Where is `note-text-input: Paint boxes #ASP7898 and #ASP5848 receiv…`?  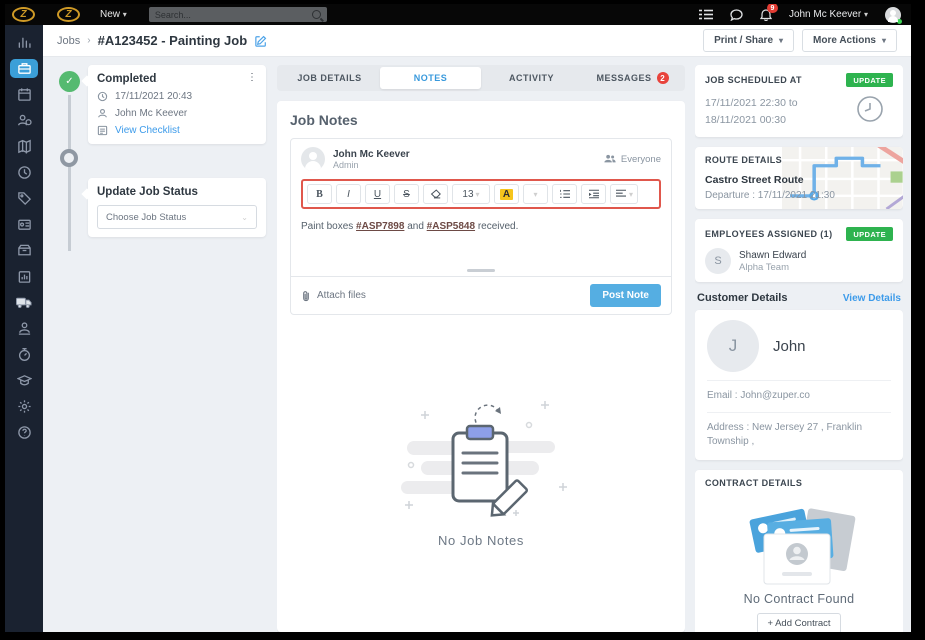
note-text-input: Paint boxes #ASP7898 and #ASP5848 receiv… is located at coordinates (481, 241).